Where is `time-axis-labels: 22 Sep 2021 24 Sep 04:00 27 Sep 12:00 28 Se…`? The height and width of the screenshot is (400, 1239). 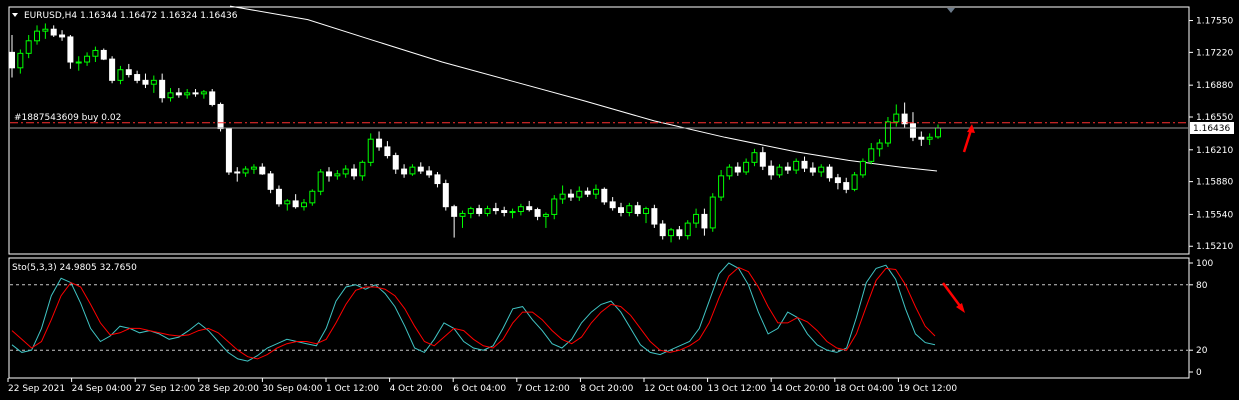
time-axis-labels: 22 Sep 2021 24 Sep 04:00 27 Sep 12:00 28 Se… is located at coordinates (482, 386).